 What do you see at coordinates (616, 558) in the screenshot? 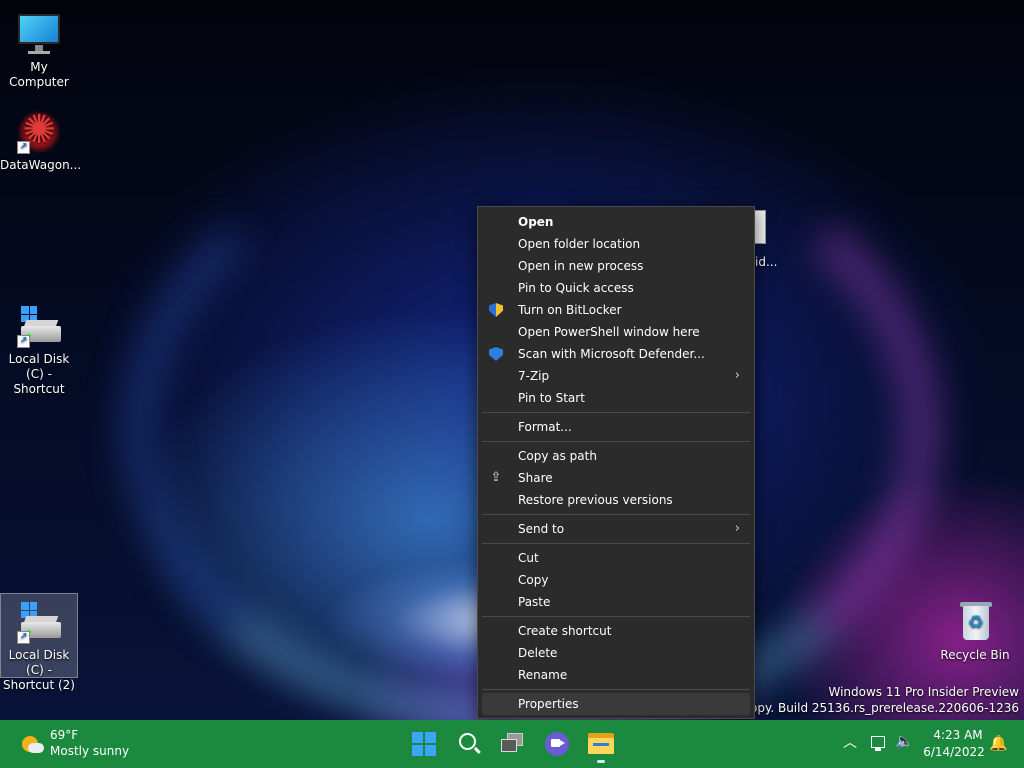
I see `menu-item-cut: Cut` at bounding box center [616, 558].